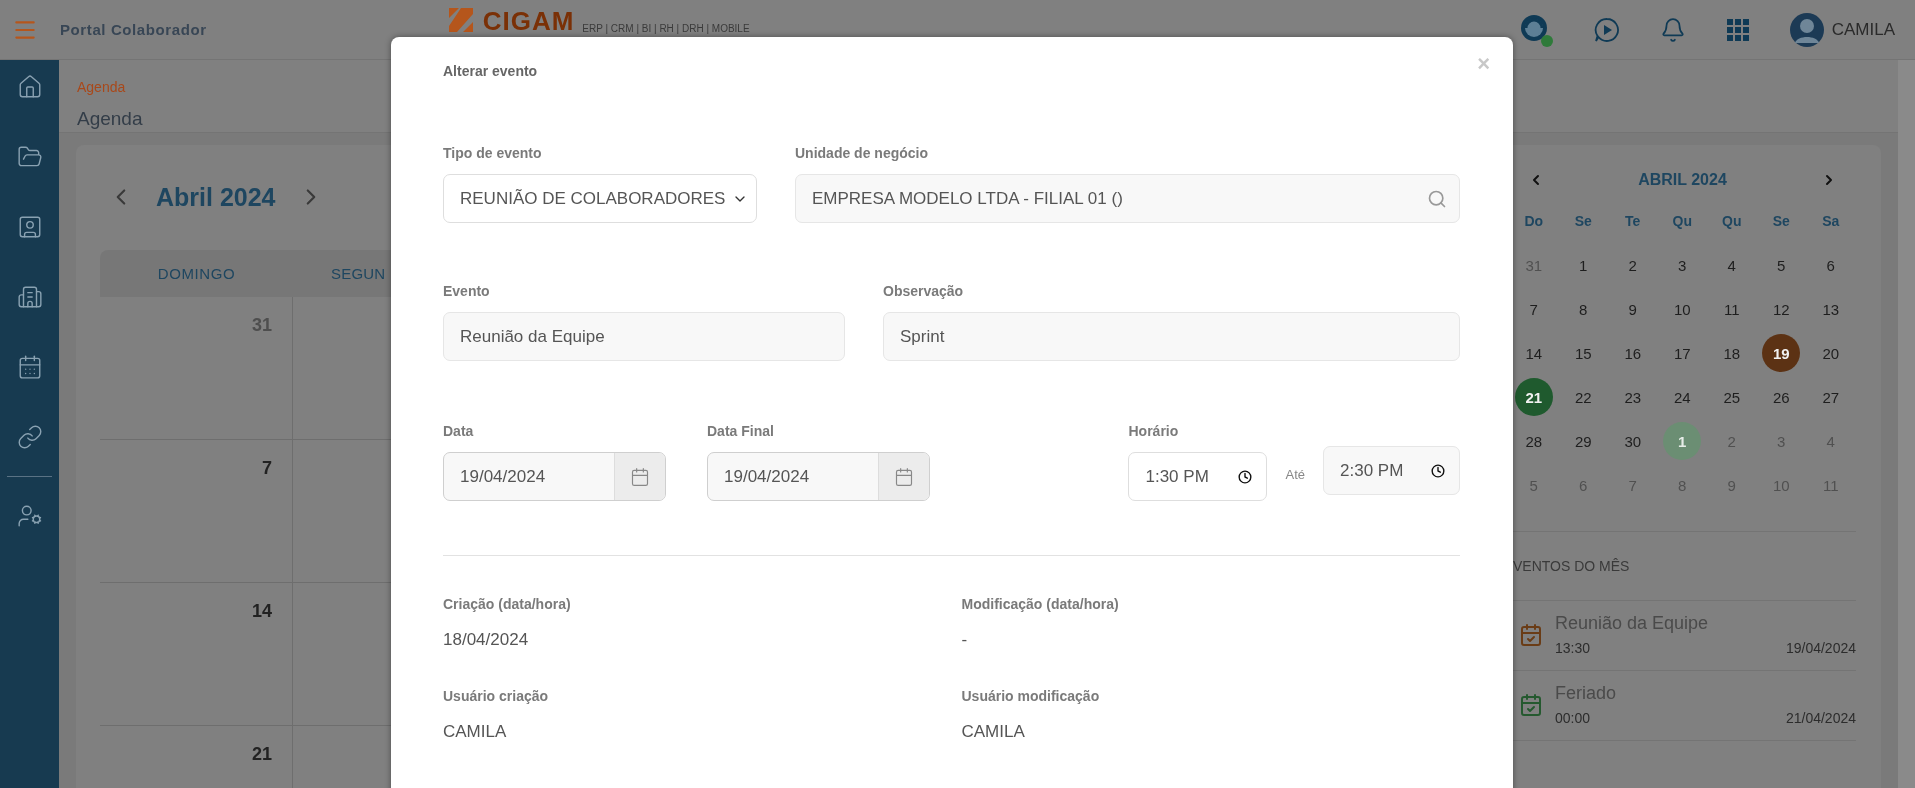 Image resolution: width=1915 pixels, height=788 pixels. I want to click on day-number: 25, so click(1731, 397).